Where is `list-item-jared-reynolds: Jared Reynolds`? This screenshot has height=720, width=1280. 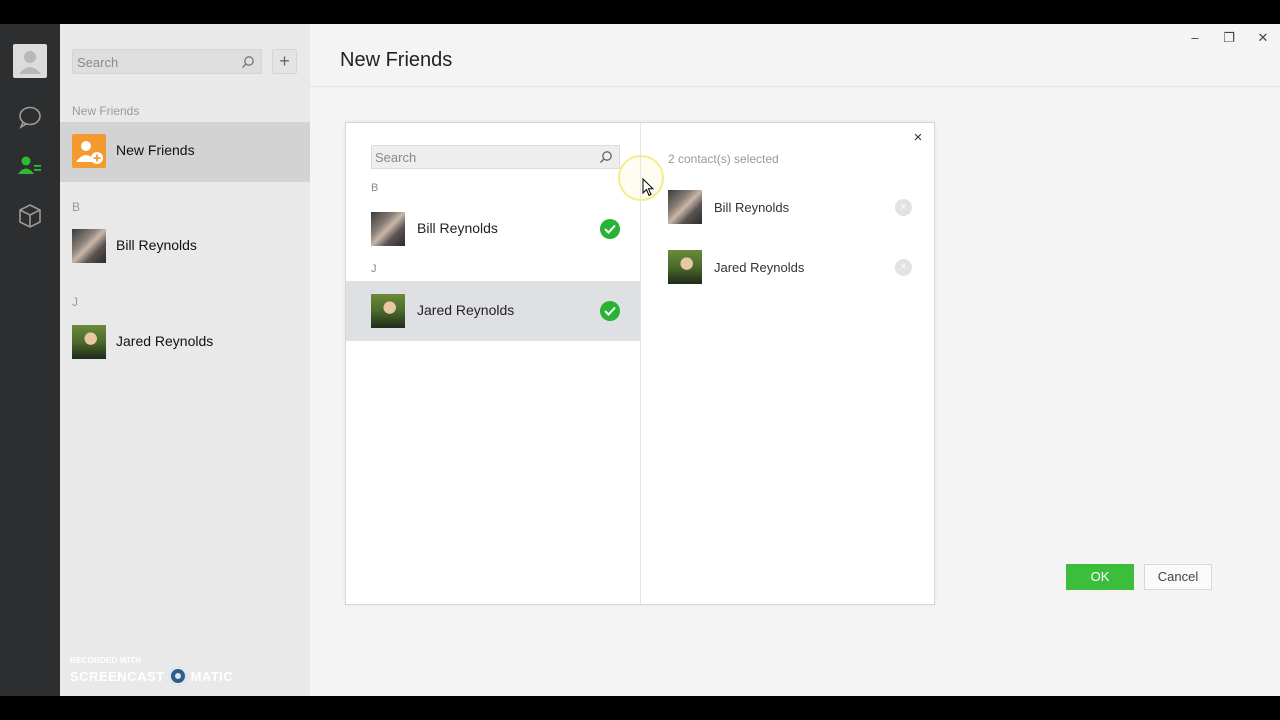 list-item-jared-reynolds: Jared Reynolds is located at coordinates (185, 343).